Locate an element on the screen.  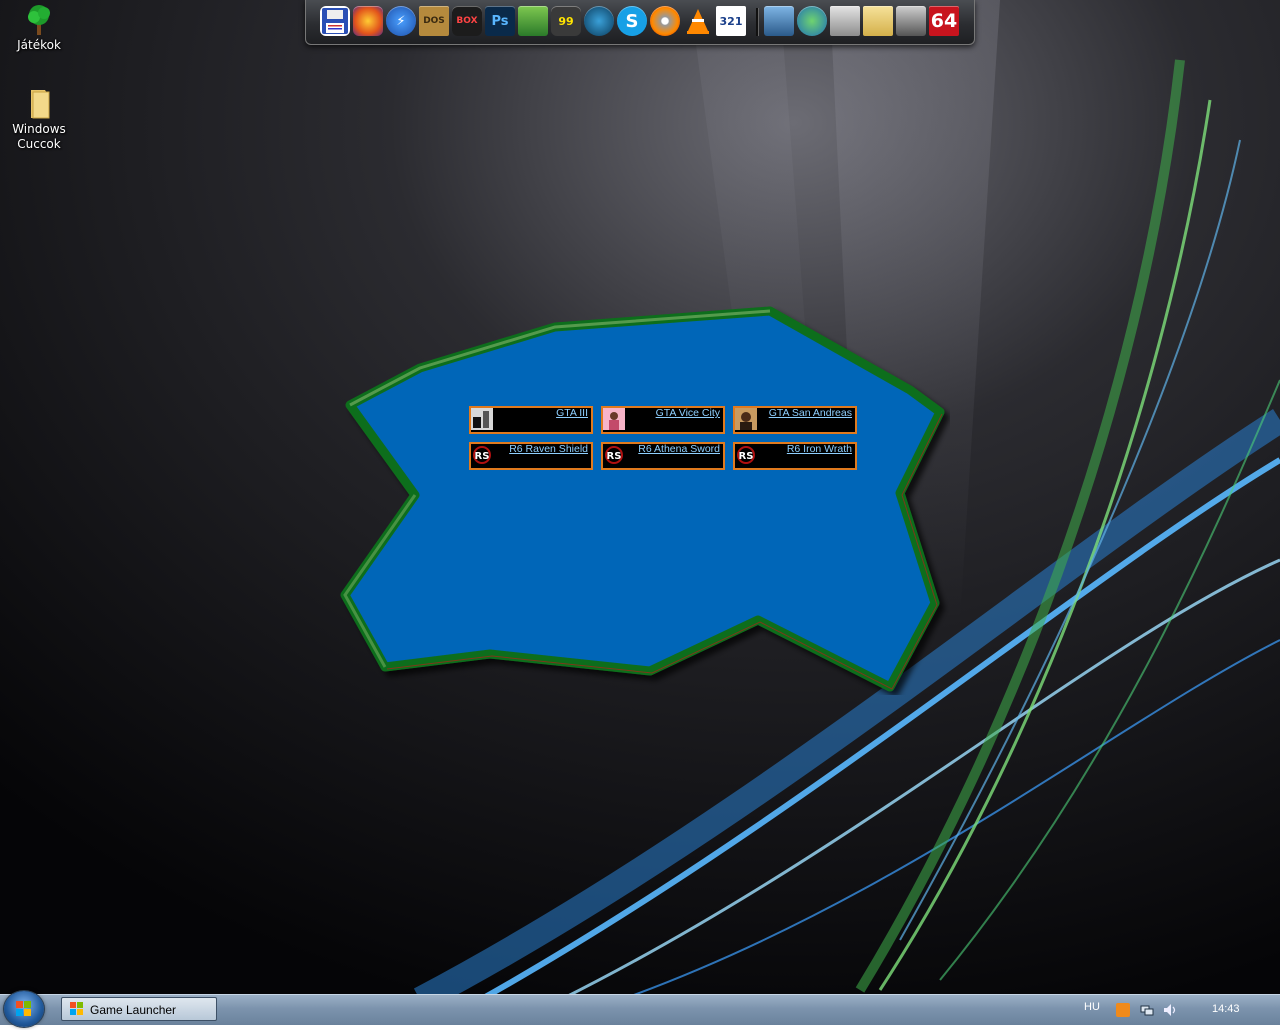
desktop-icon-label: Windows Cuccok is located at coordinates (39, 136).